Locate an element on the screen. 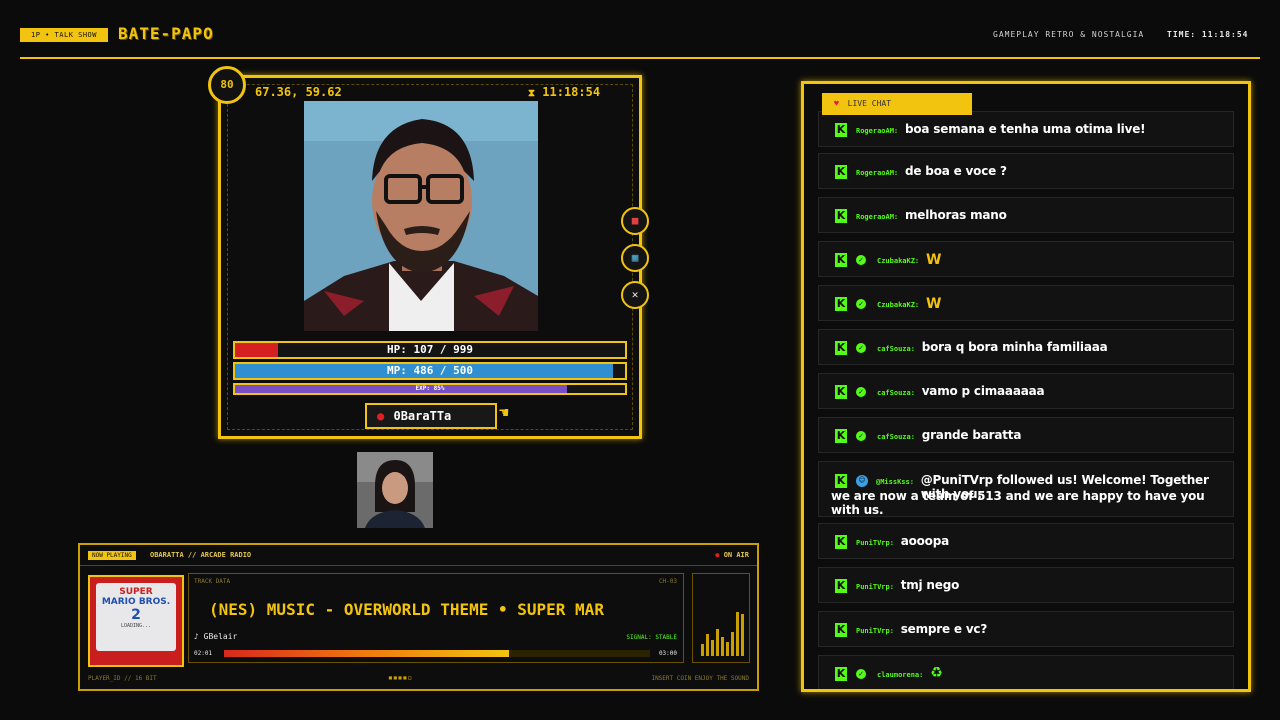 Image resolution: width=1280 pixels, height=720 pixels. coordinates-readout: 67.36, 59.62 is located at coordinates (298, 92).